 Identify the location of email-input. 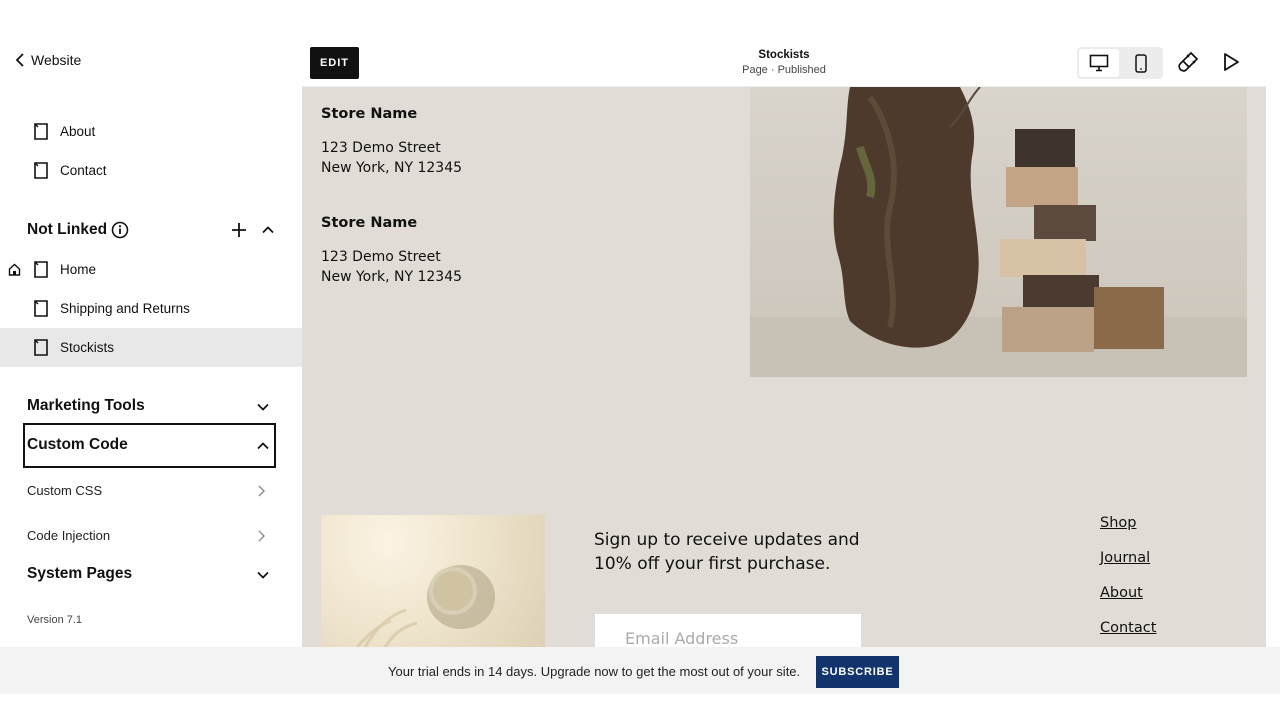
(728, 630).